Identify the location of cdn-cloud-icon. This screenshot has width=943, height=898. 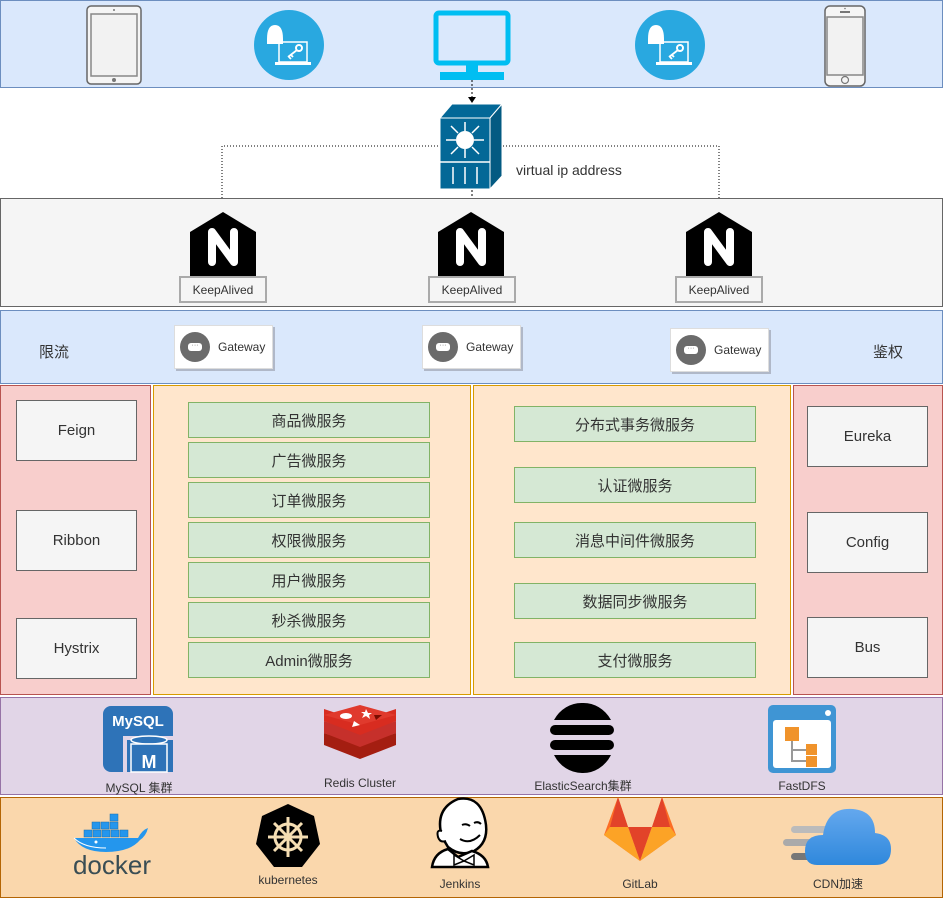
(837, 836).